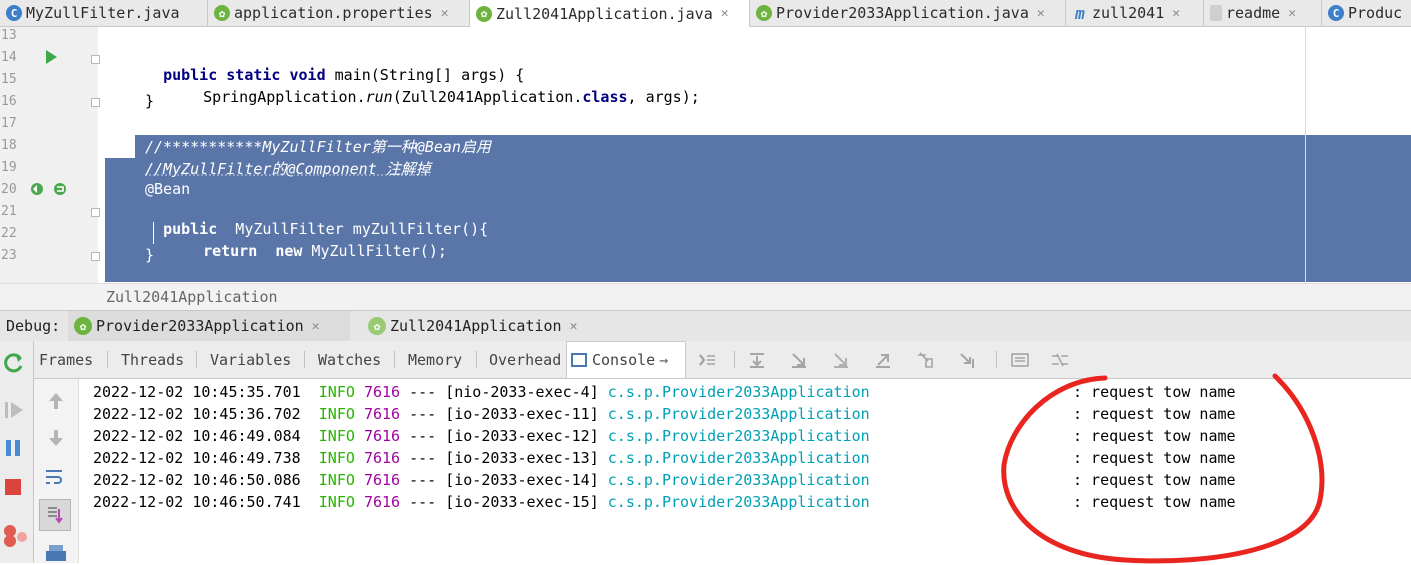 The width and height of the screenshot is (1411, 565). Describe the element at coordinates (705, 296) in the screenshot. I see `breadcrumb: Zull2041Application` at that location.